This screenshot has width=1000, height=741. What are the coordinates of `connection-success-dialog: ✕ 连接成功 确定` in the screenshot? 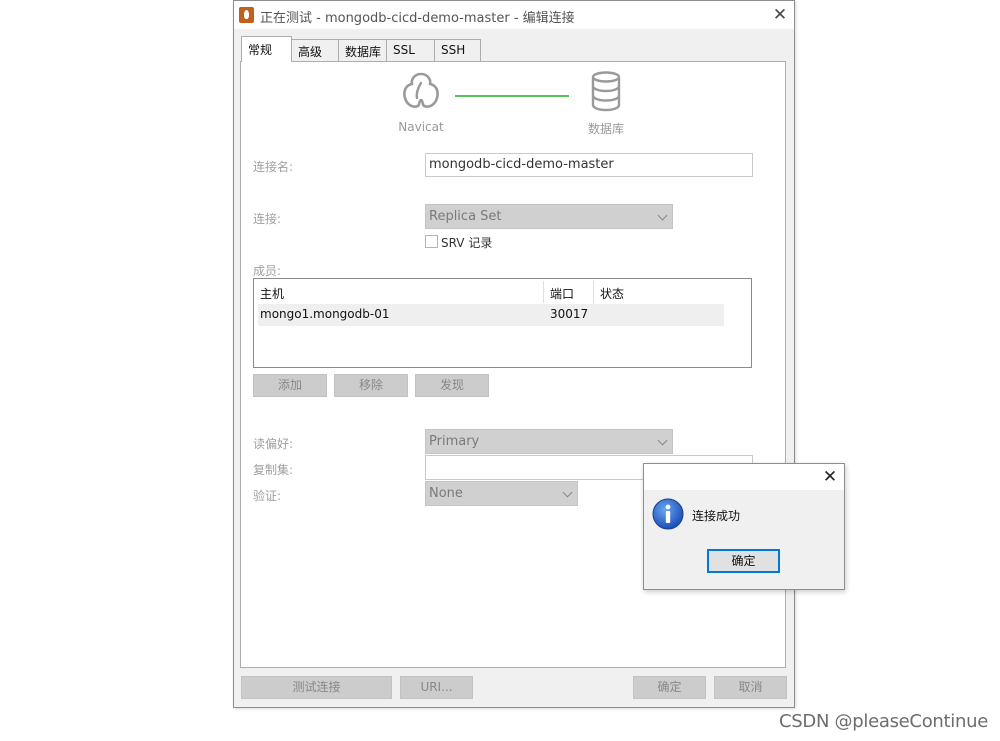 It's located at (744, 526).